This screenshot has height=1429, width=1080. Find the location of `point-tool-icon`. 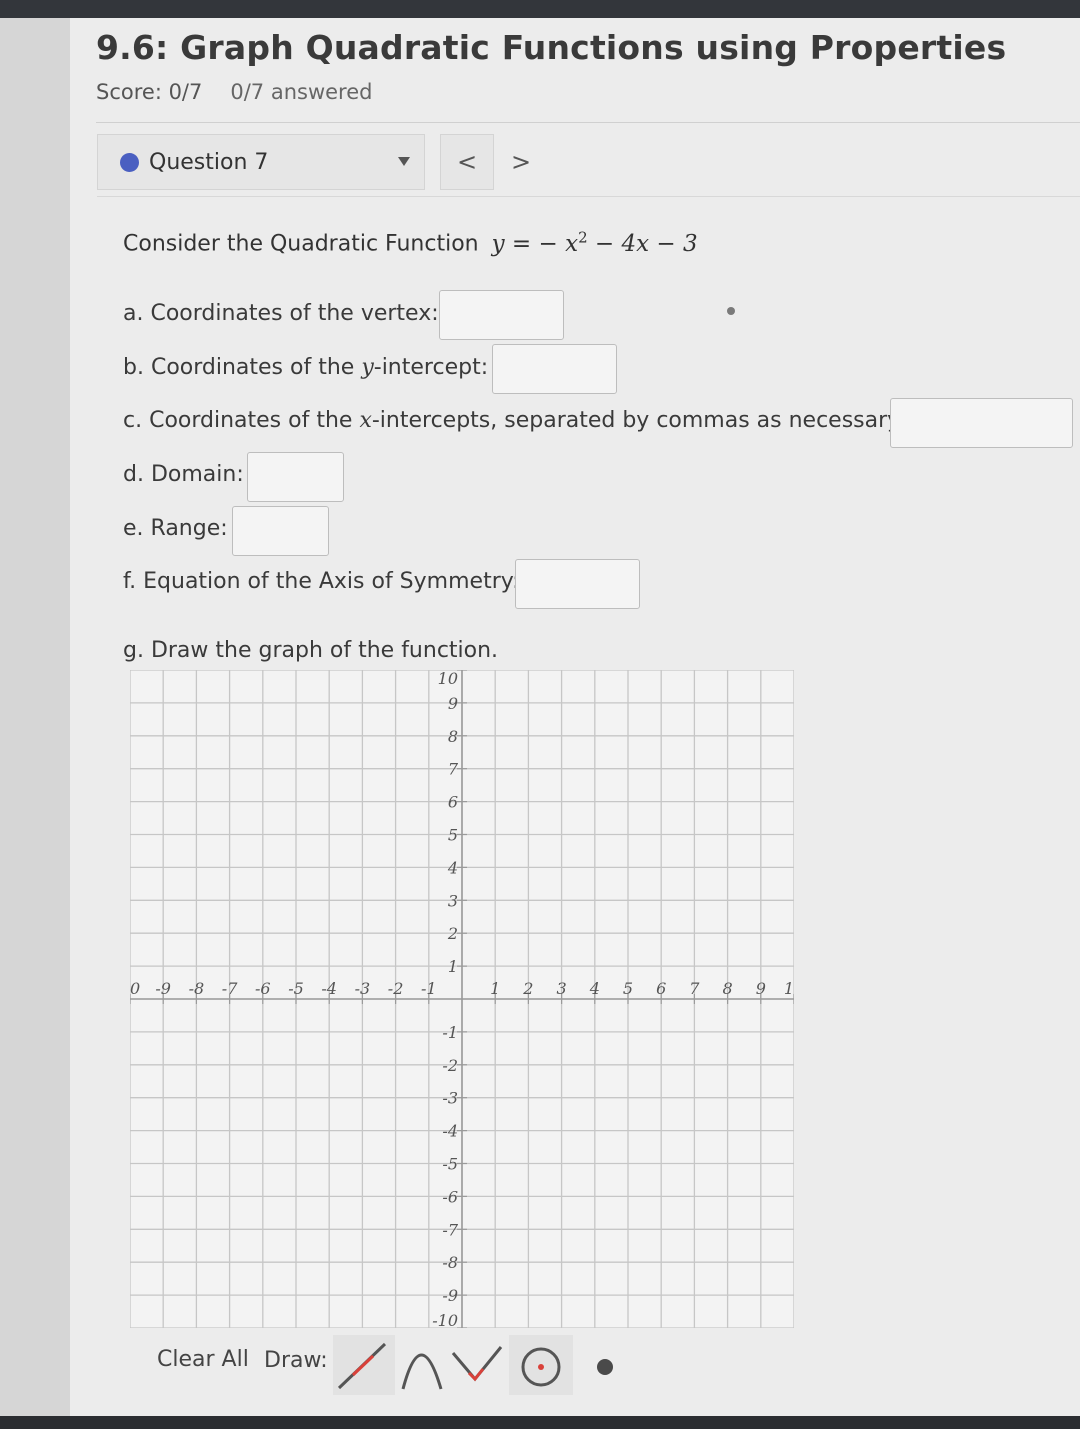

point-tool-icon is located at coordinates (605, 1367).